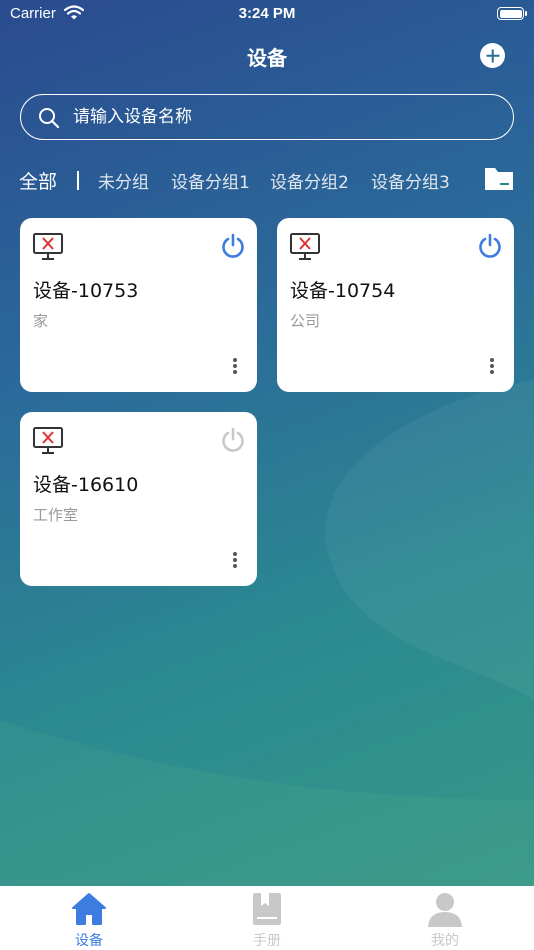 The width and height of the screenshot is (534, 950). I want to click on status-bar: Carrier 3:24 PM, so click(267, 15).